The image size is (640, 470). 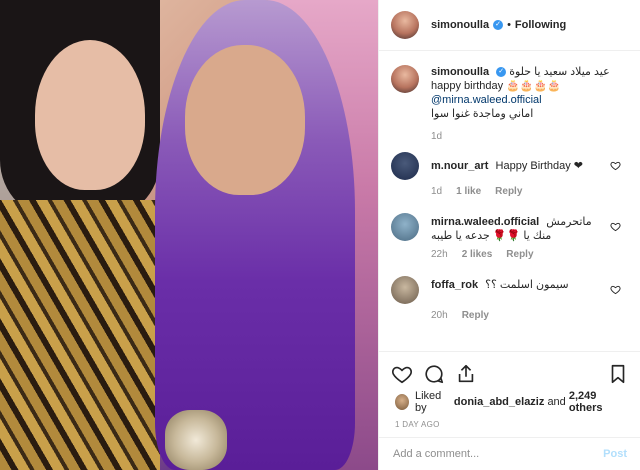 I want to click on post-header: simonoulla ✓ • Following, so click(x=509, y=25).